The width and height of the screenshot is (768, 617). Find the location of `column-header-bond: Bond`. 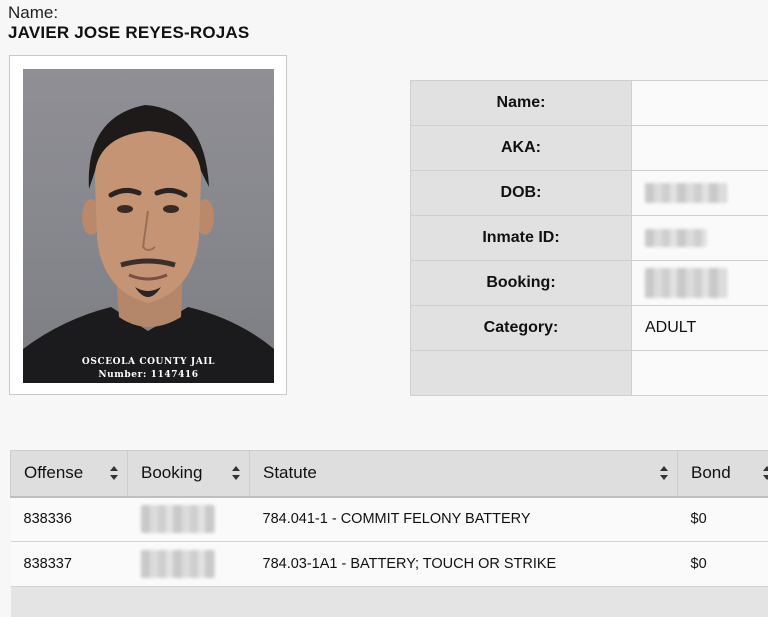

column-header-bond: Bond is located at coordinates (723, 474).